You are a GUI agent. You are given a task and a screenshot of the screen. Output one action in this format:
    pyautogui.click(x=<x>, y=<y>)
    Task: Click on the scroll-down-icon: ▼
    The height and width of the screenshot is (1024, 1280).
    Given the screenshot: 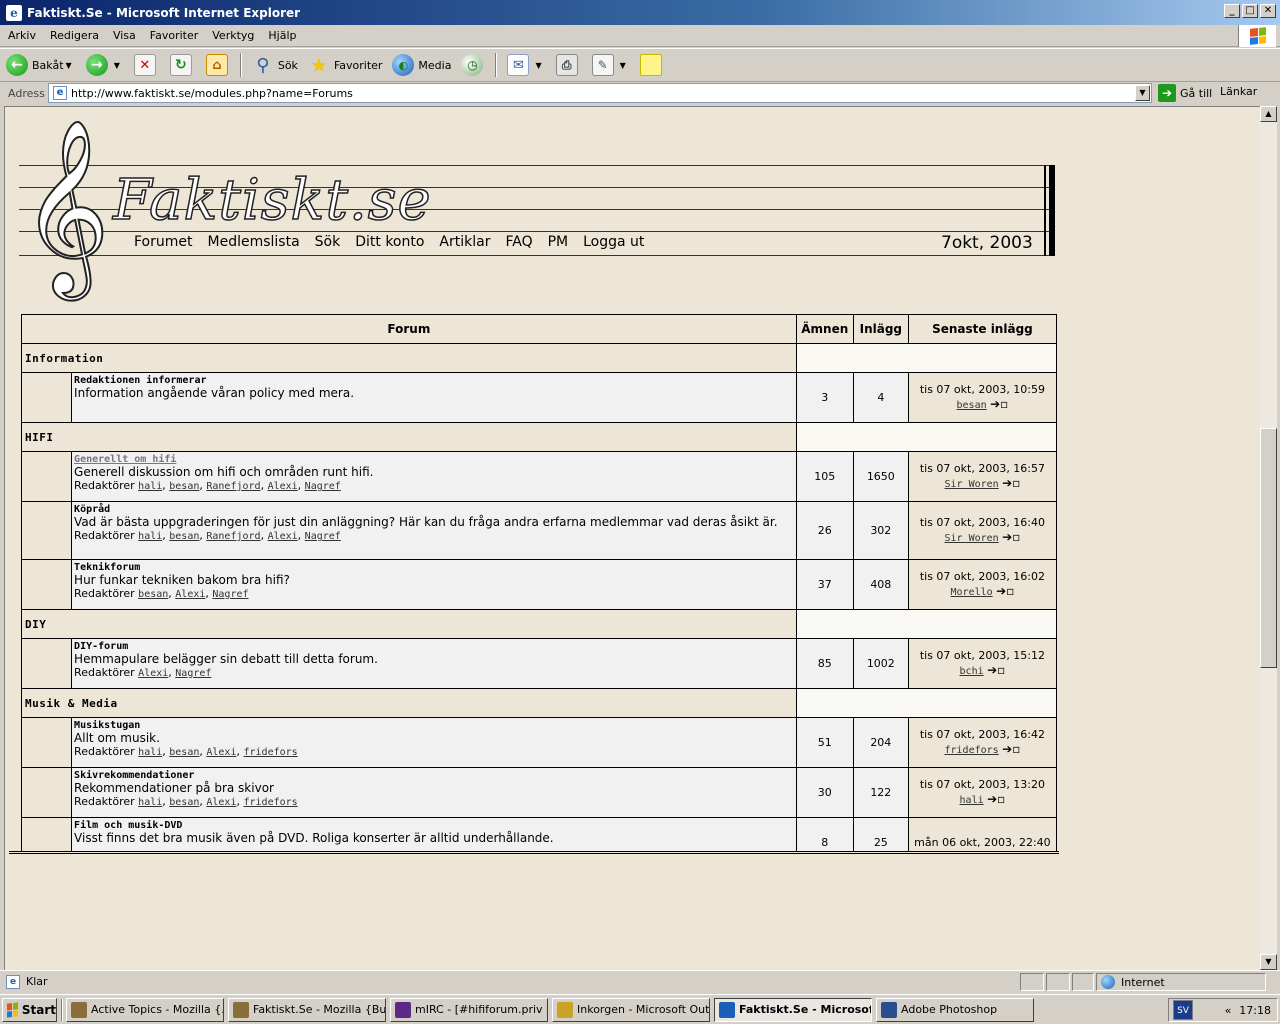 What is the action you would take?
    pyautogui.click(x=1268, y=962)
    